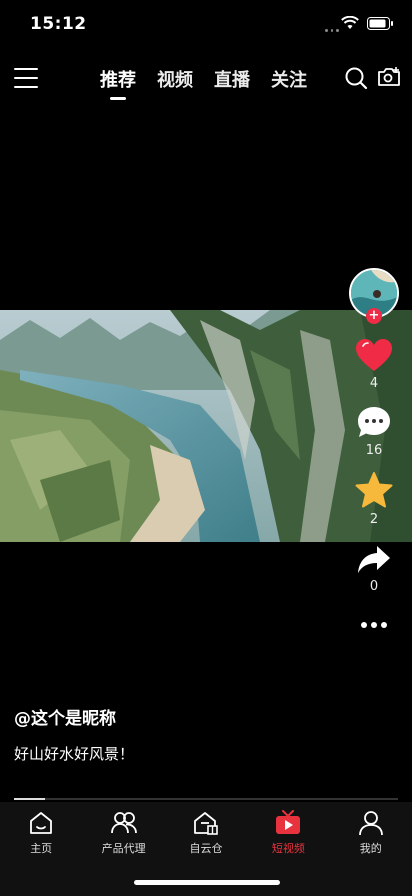  What do you see at coordinates (374, 559) in the screenshot?
I see `share-arrow-icon` at bounding box center [374, 559].